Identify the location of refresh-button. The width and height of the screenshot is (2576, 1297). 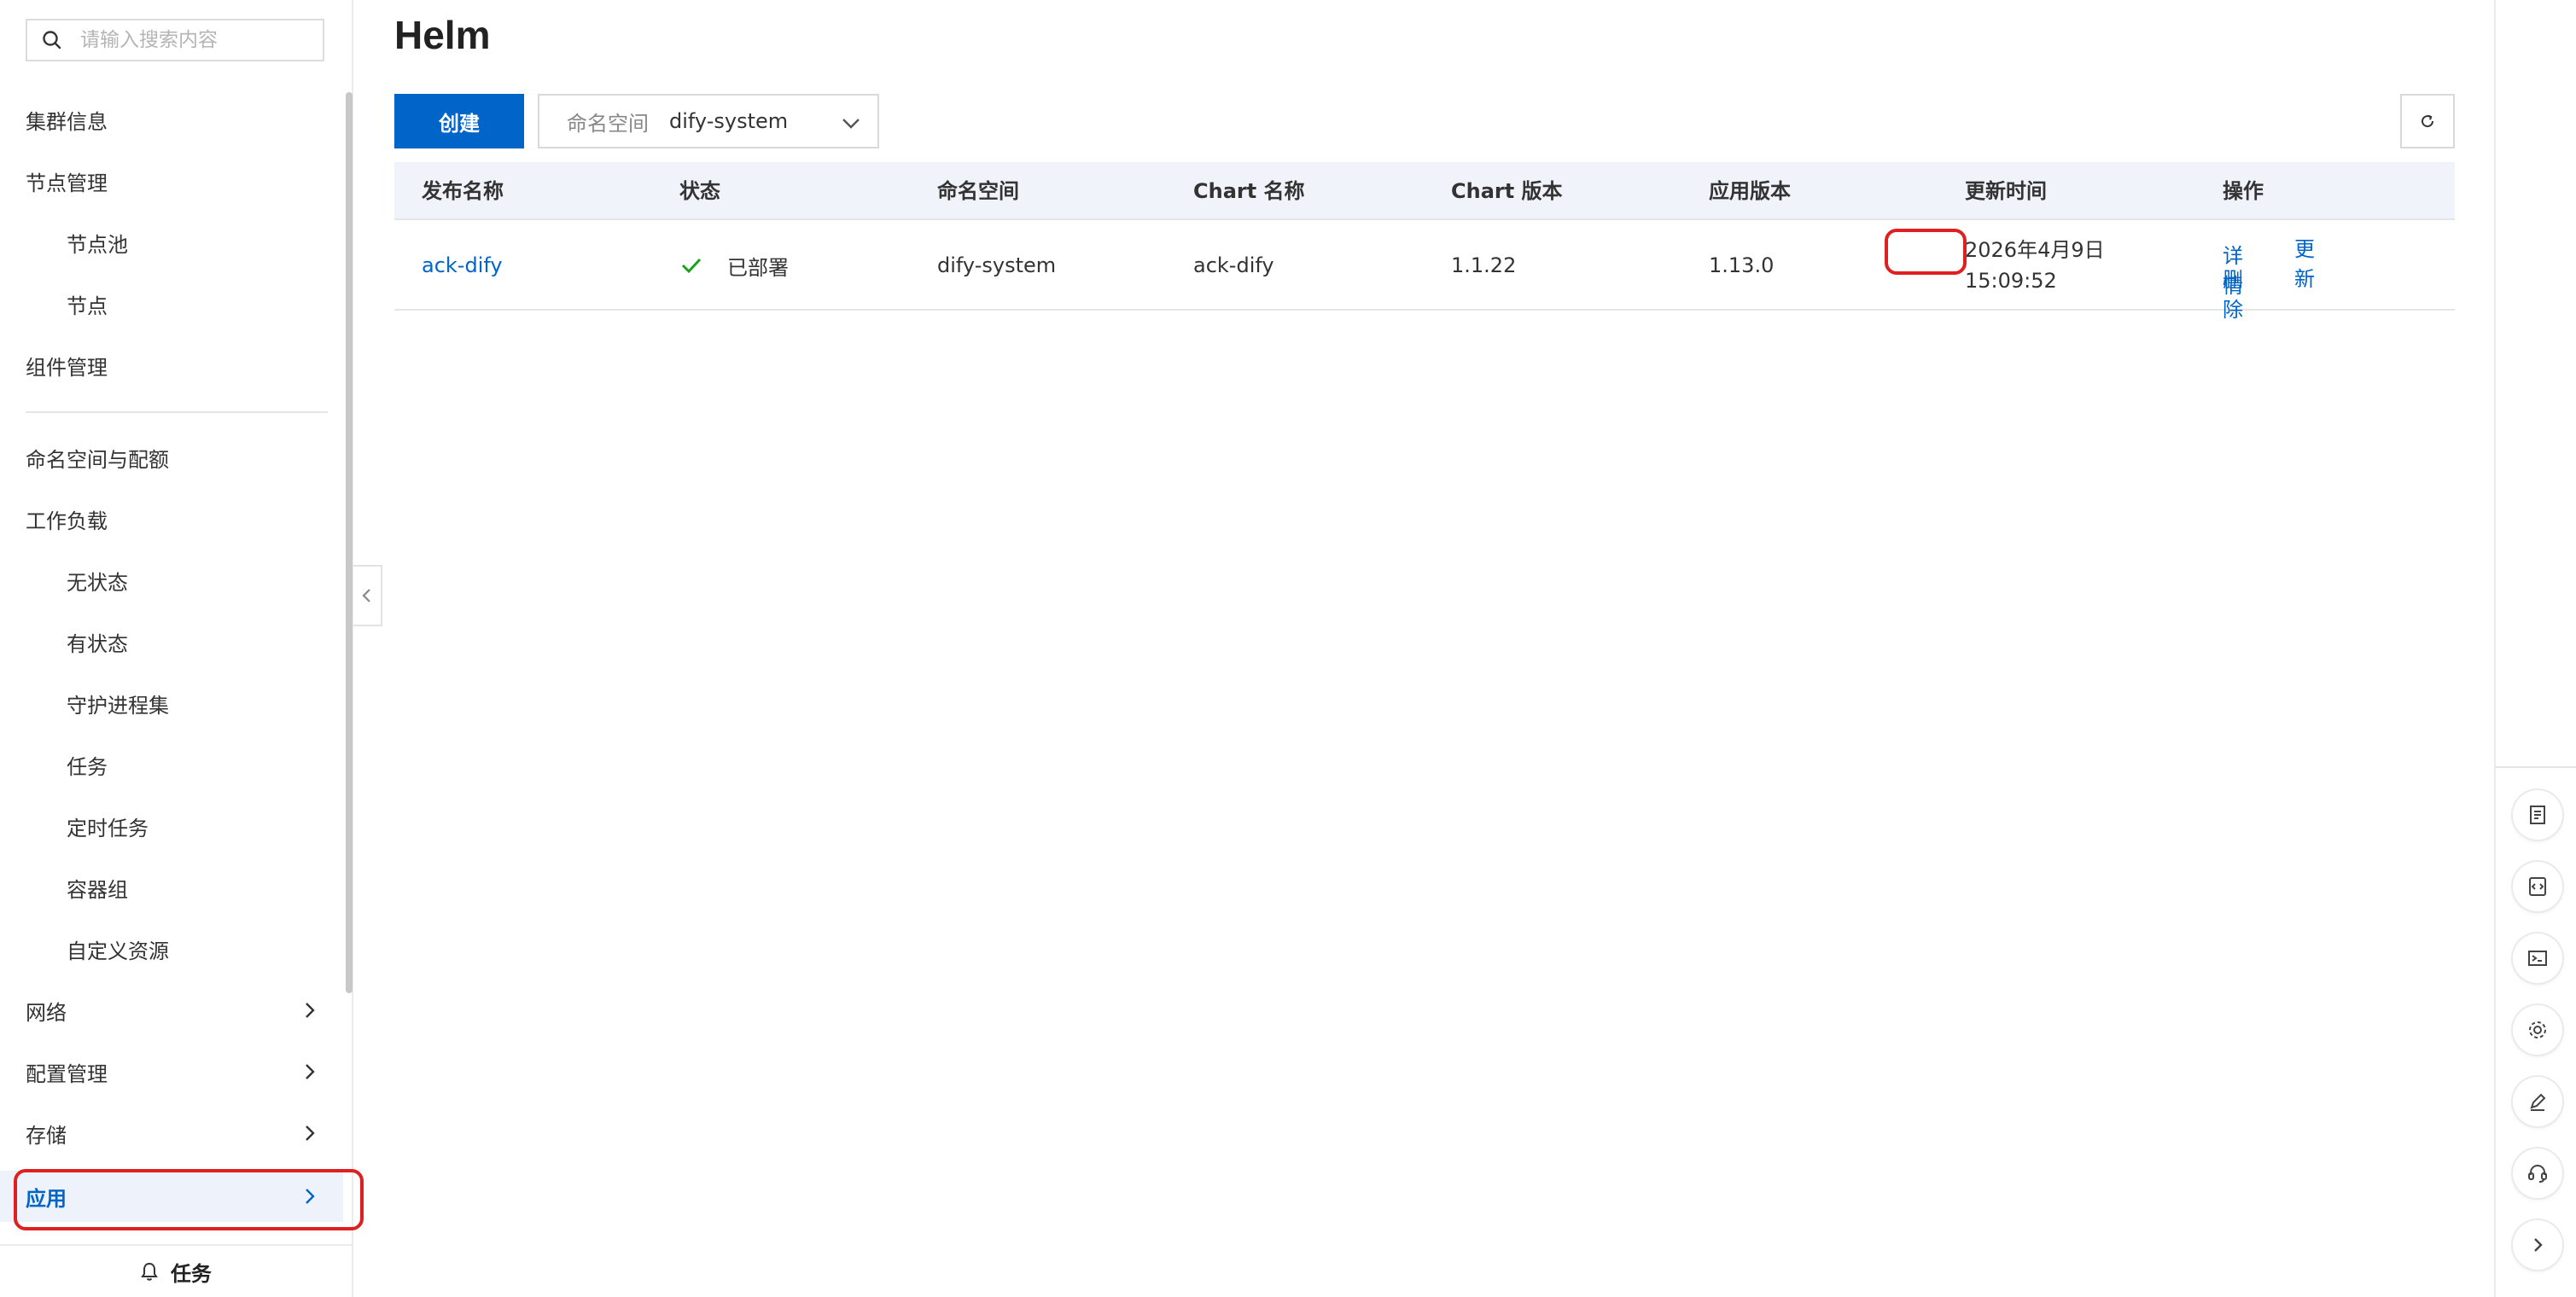
(2427, 121).